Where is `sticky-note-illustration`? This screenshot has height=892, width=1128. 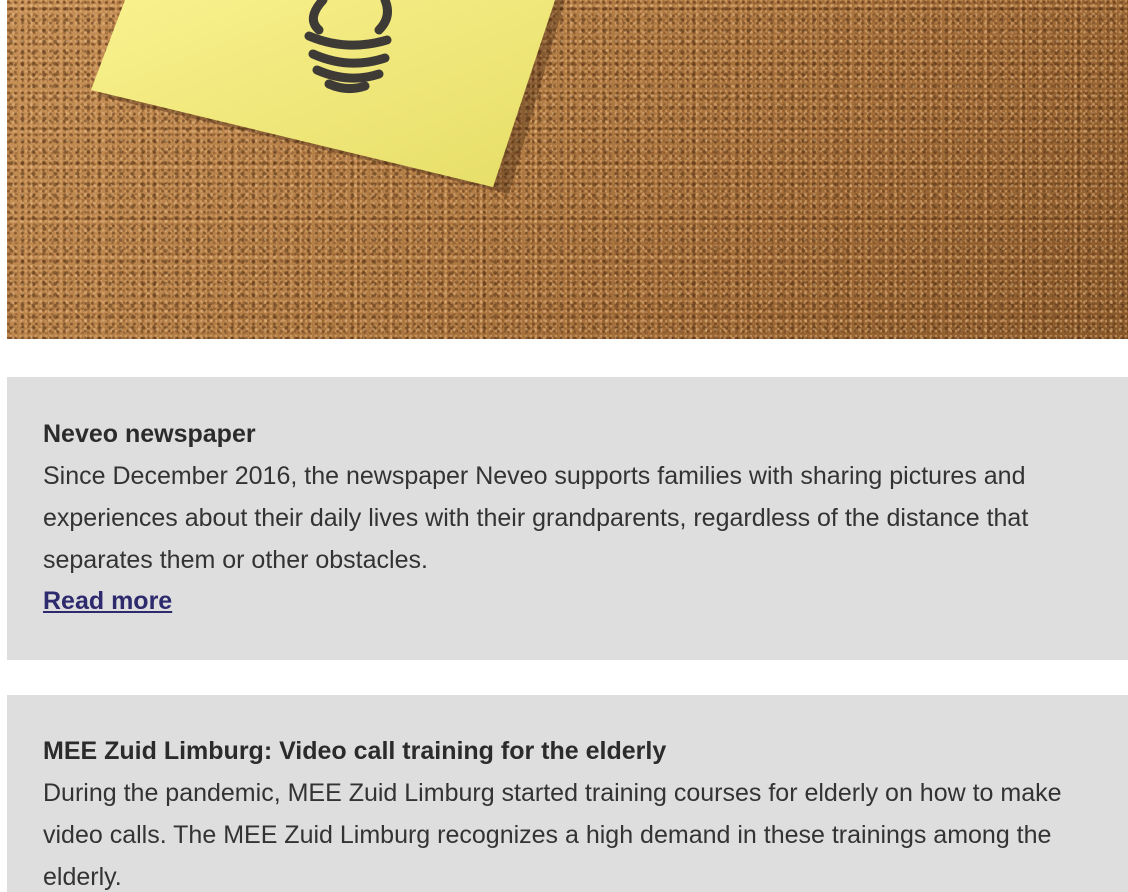
sticky-note-illustration is located at coordinates (328, 97).